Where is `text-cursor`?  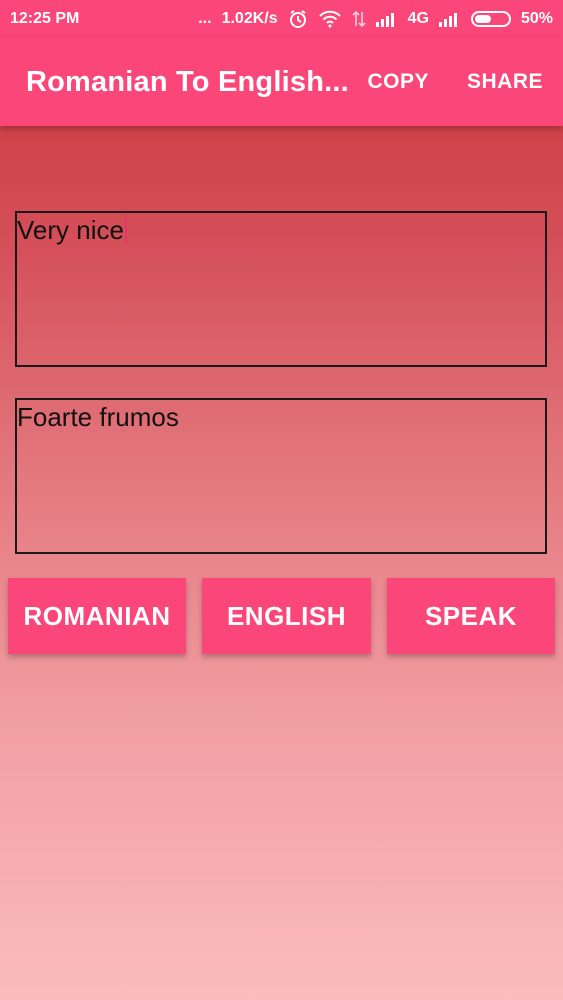
text-cursor is located at coordinates (125, 229).